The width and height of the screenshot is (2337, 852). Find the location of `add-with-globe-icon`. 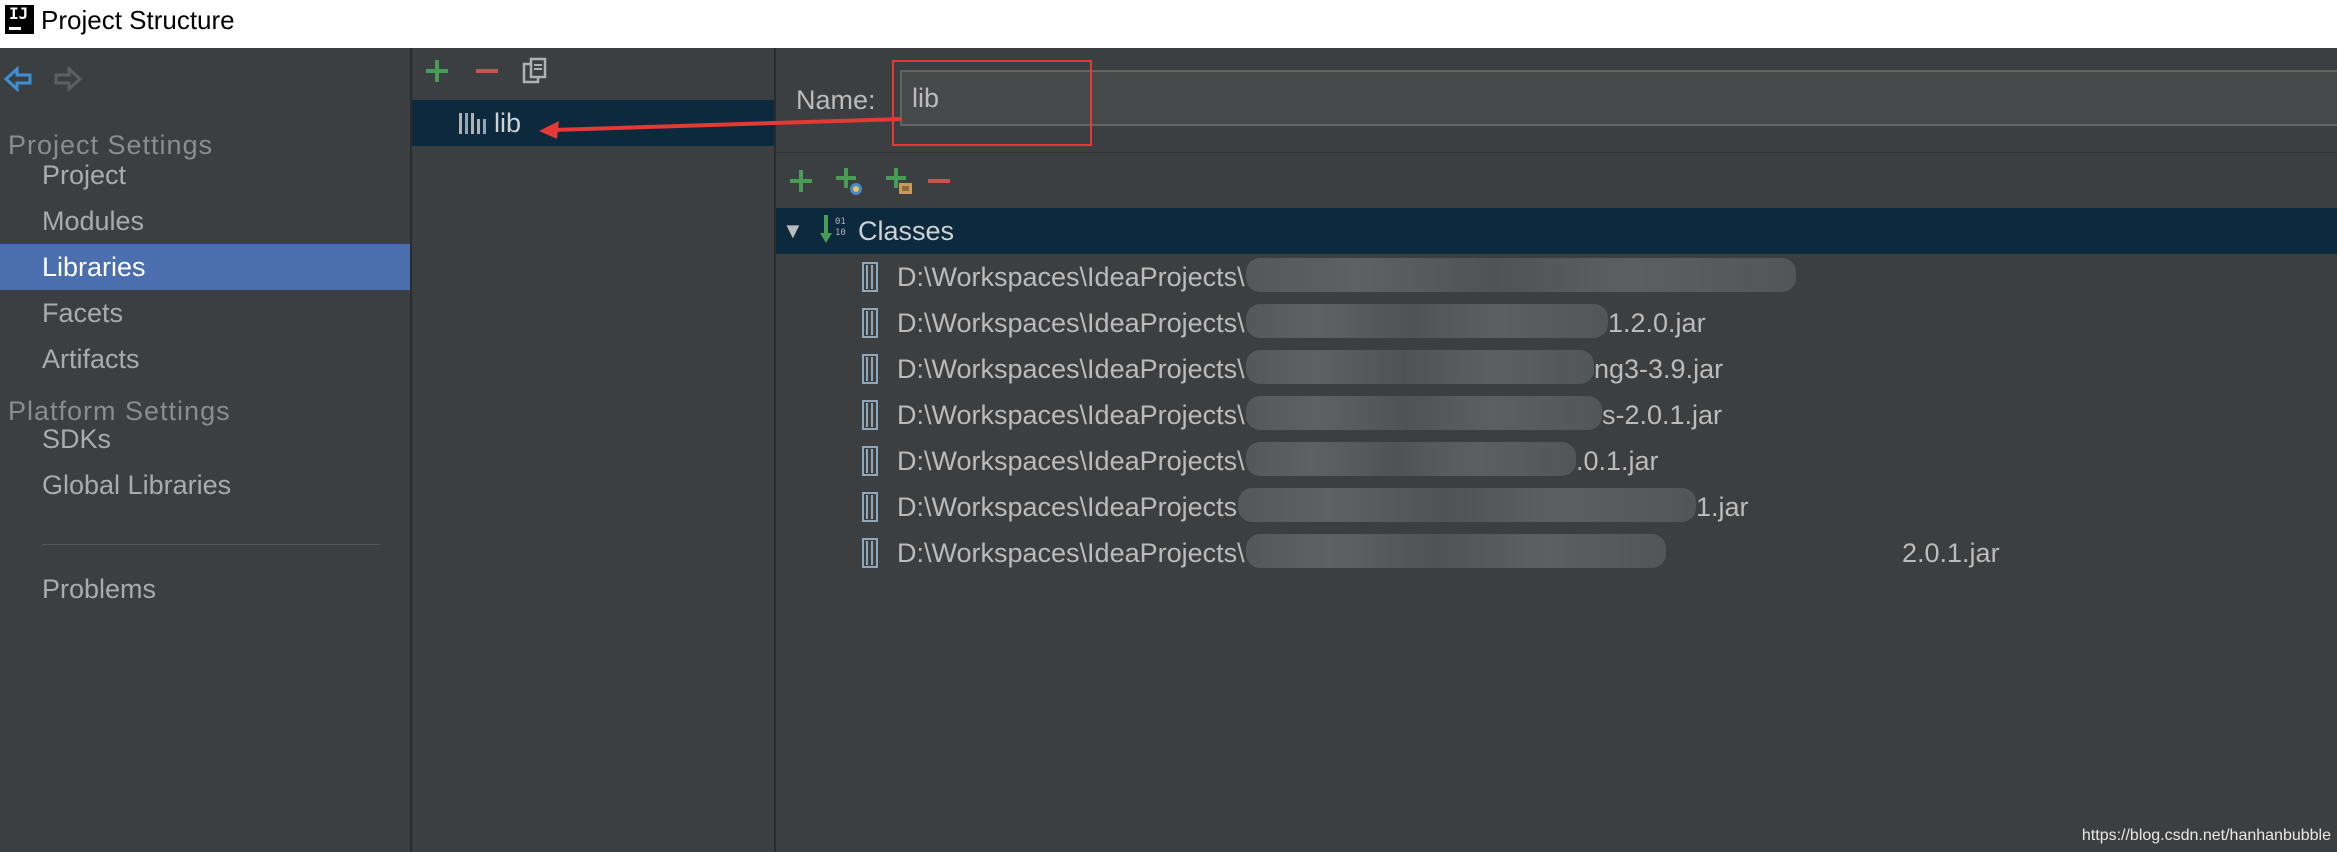

add-with-globe-icon is located at coordinates (849, 181).